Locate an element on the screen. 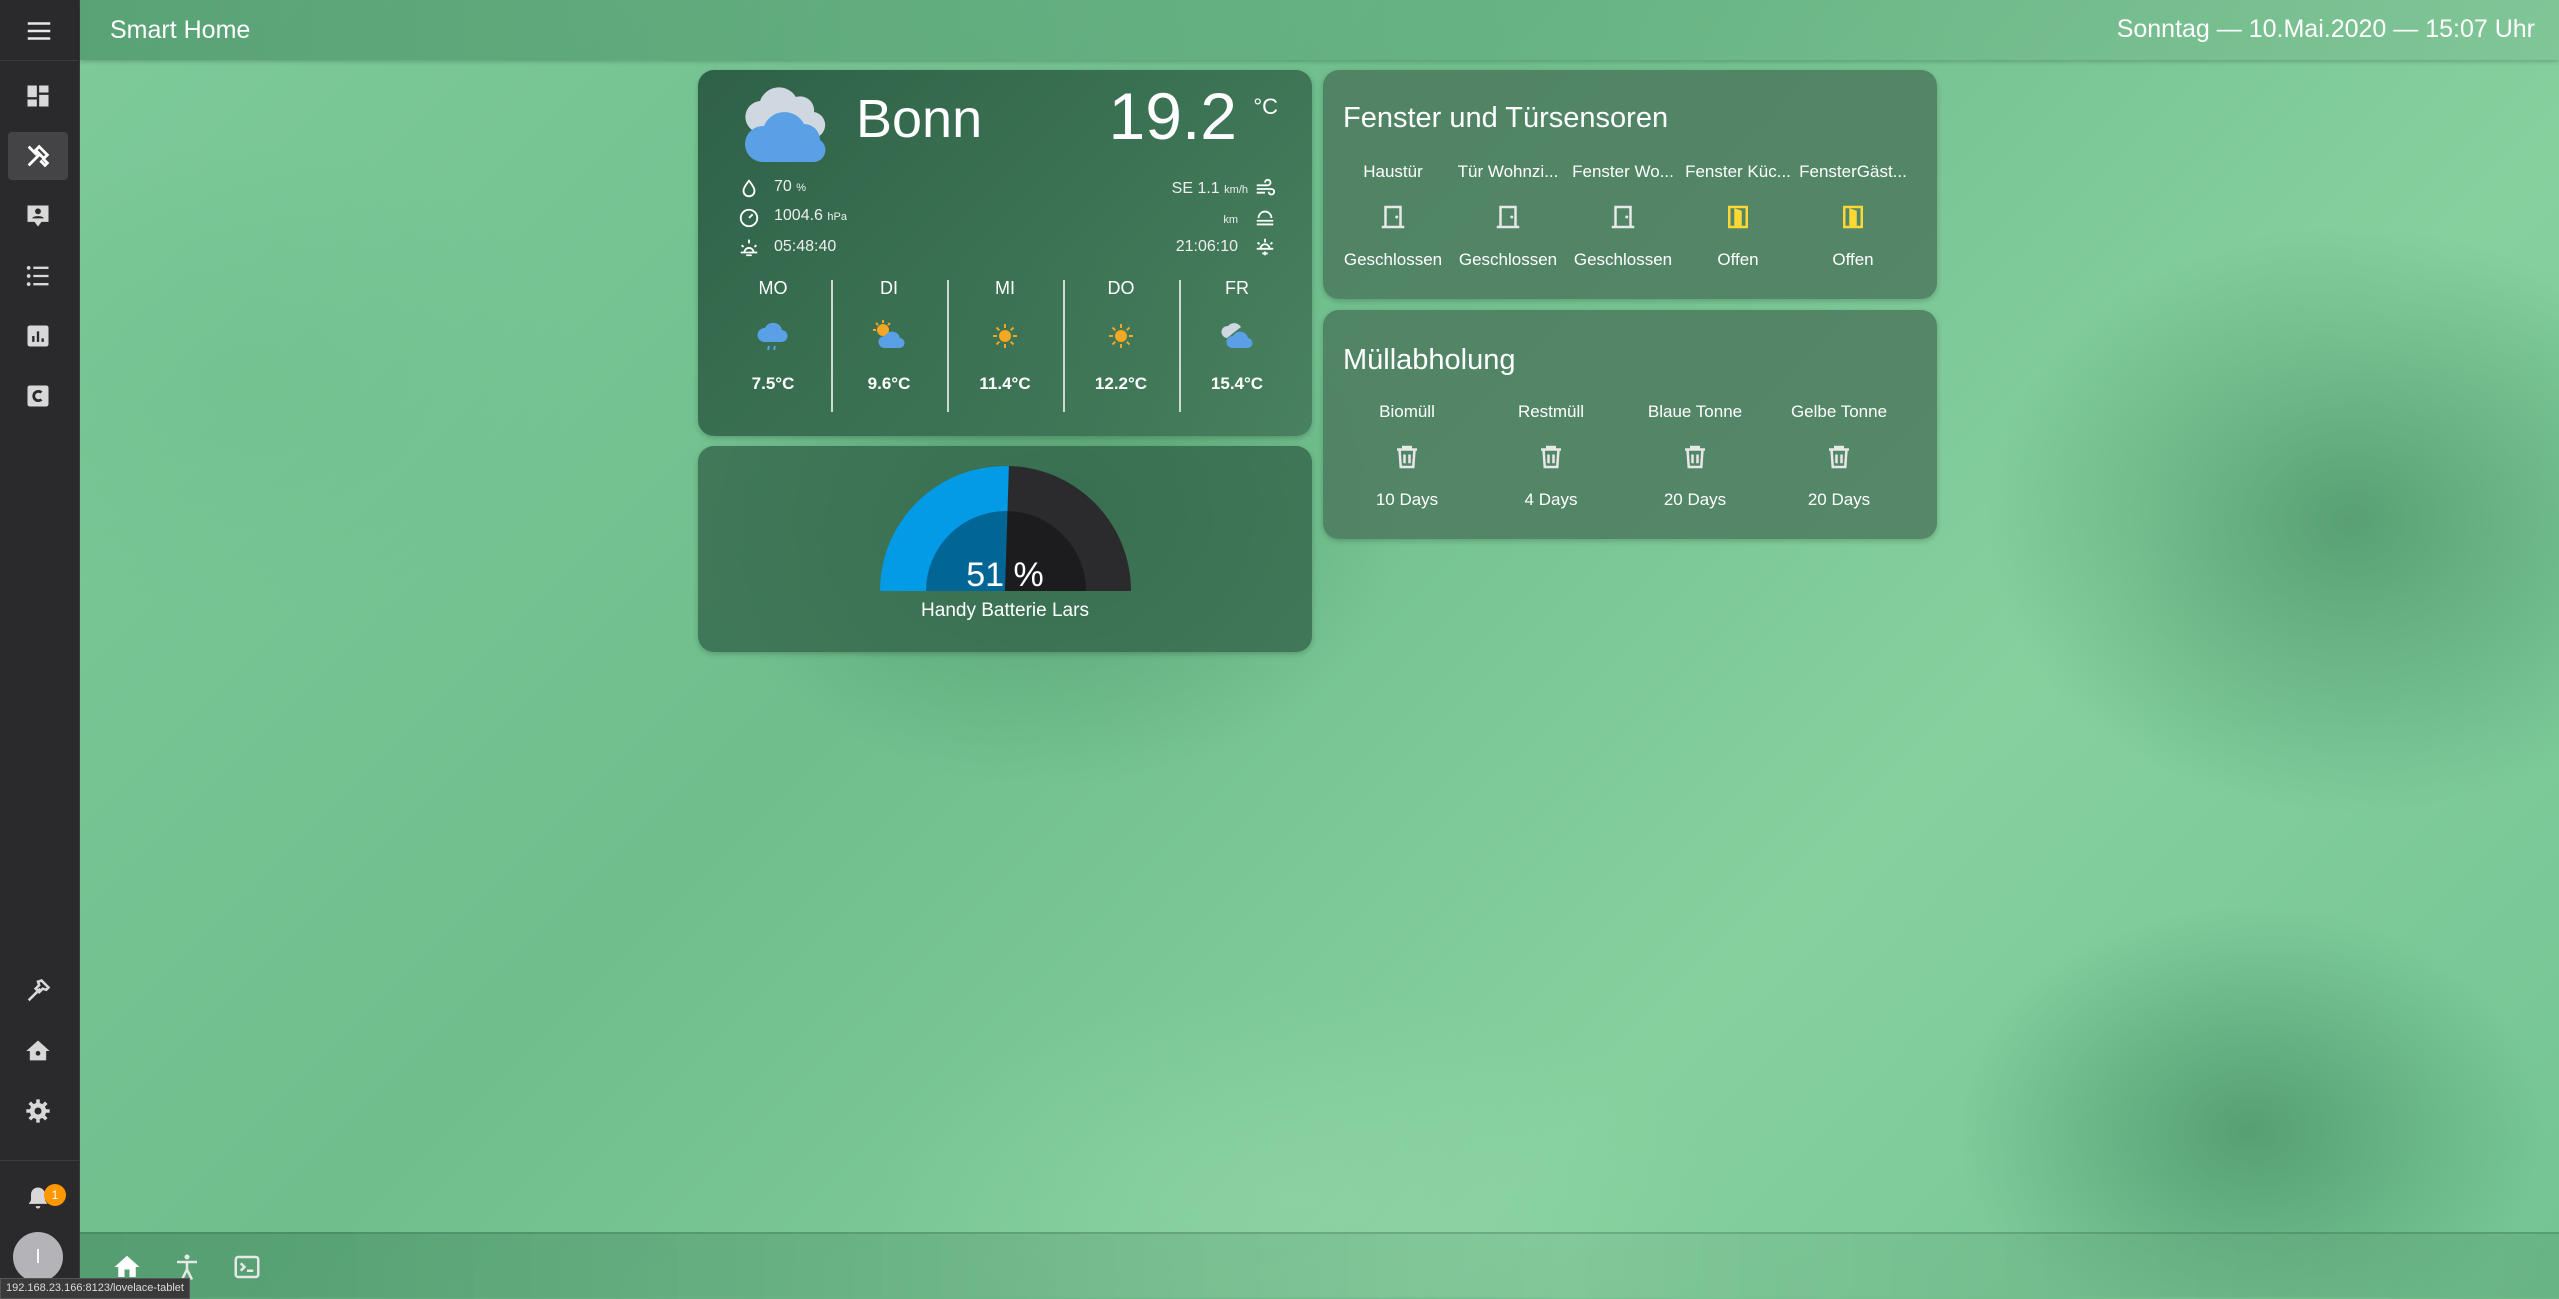  sidebar-item-history is located at coordinates (38, 336).